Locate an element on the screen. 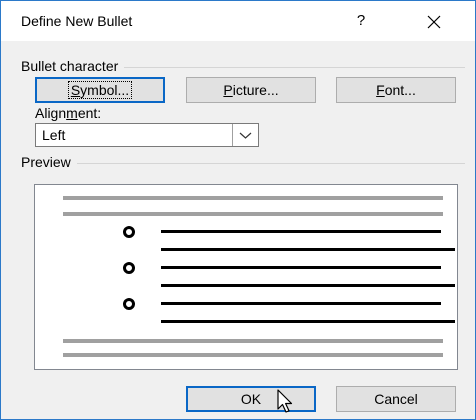  cancel-button: Cancel is located at coordinates (396, 399).